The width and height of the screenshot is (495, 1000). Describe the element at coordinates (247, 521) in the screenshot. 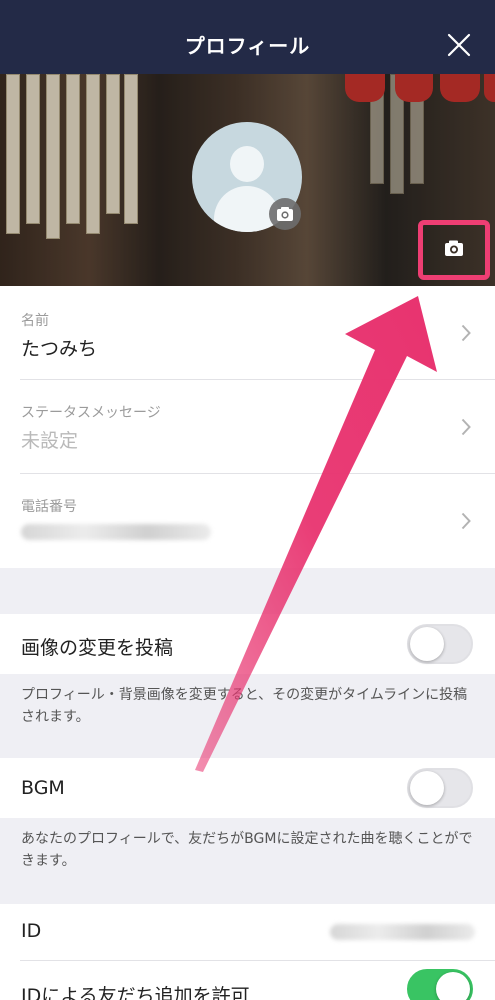

I see `phone-number-row: 電話番号` at that location.